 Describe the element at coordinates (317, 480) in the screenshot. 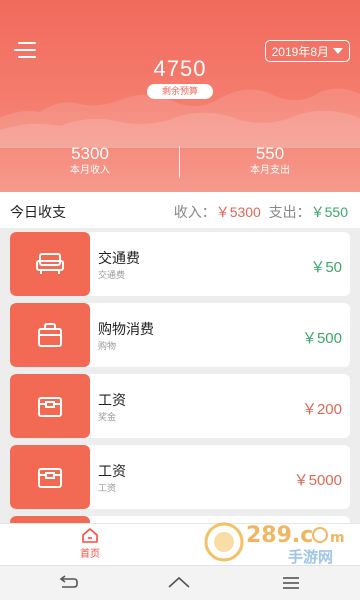

I see `record-amount: ￥5000` at that location.